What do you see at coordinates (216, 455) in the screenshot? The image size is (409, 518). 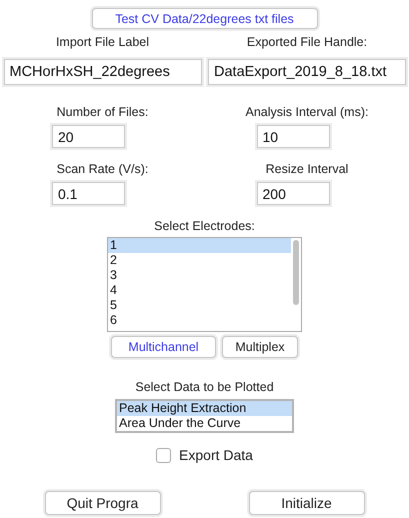 I see `checkbox-label: Export Data` at bounding box center [216, 455].